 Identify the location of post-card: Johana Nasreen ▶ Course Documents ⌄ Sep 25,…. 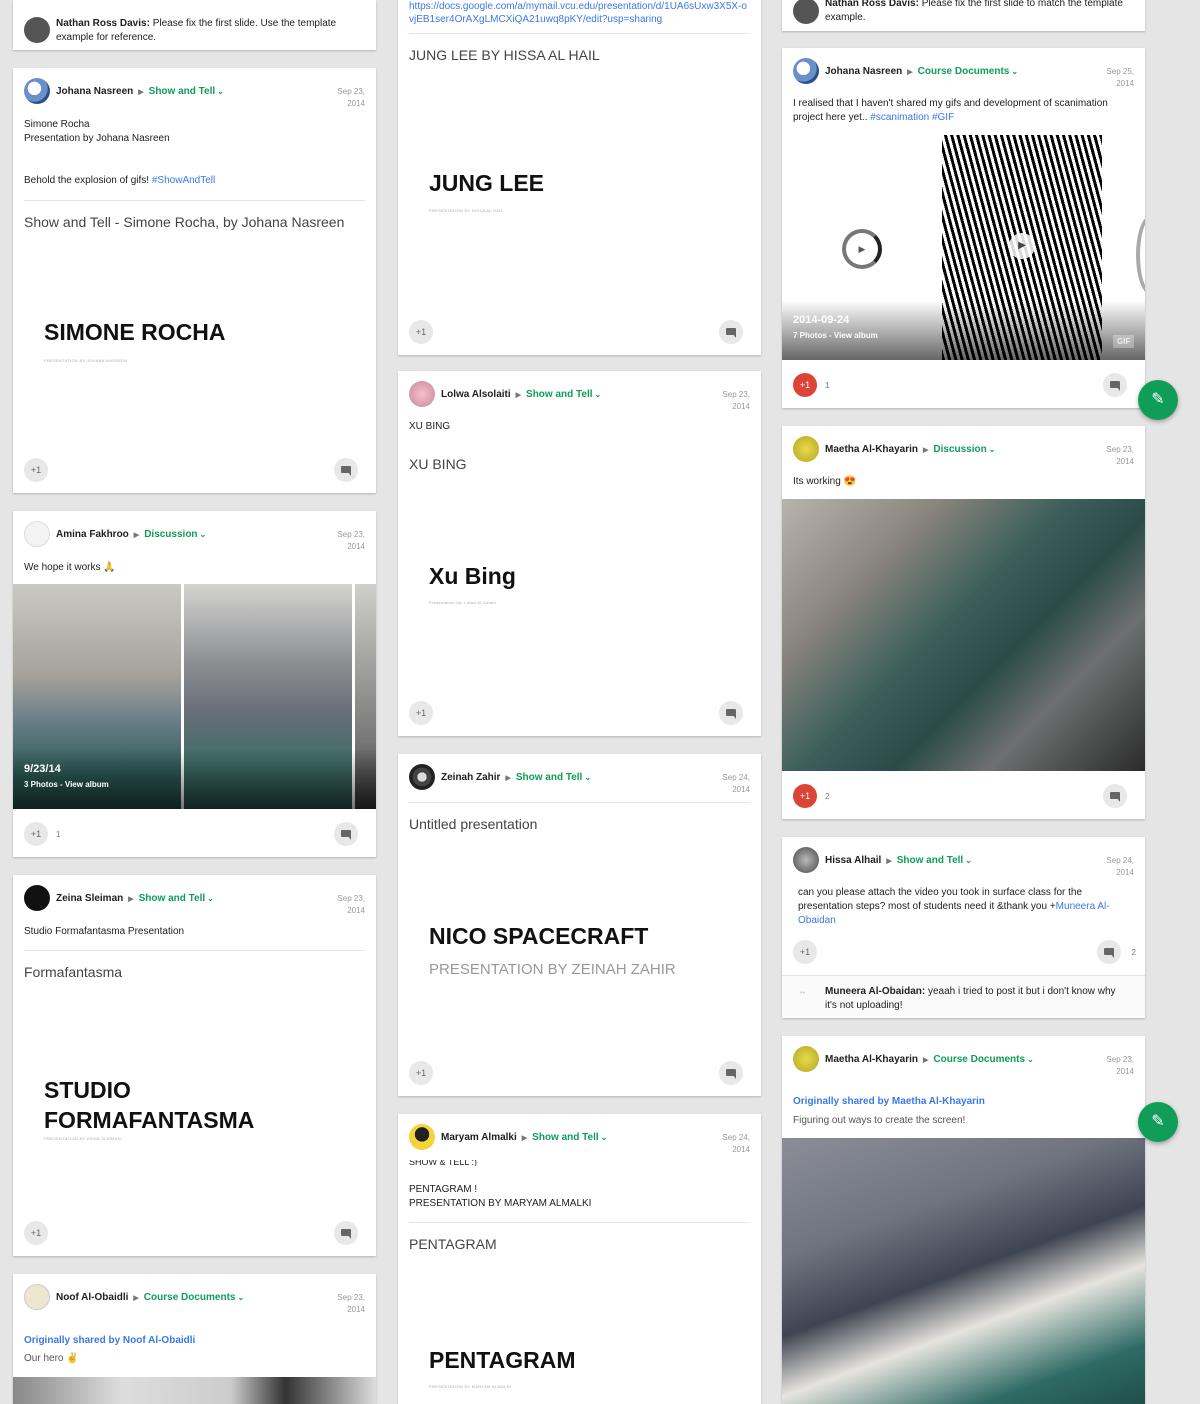
(963, 228).